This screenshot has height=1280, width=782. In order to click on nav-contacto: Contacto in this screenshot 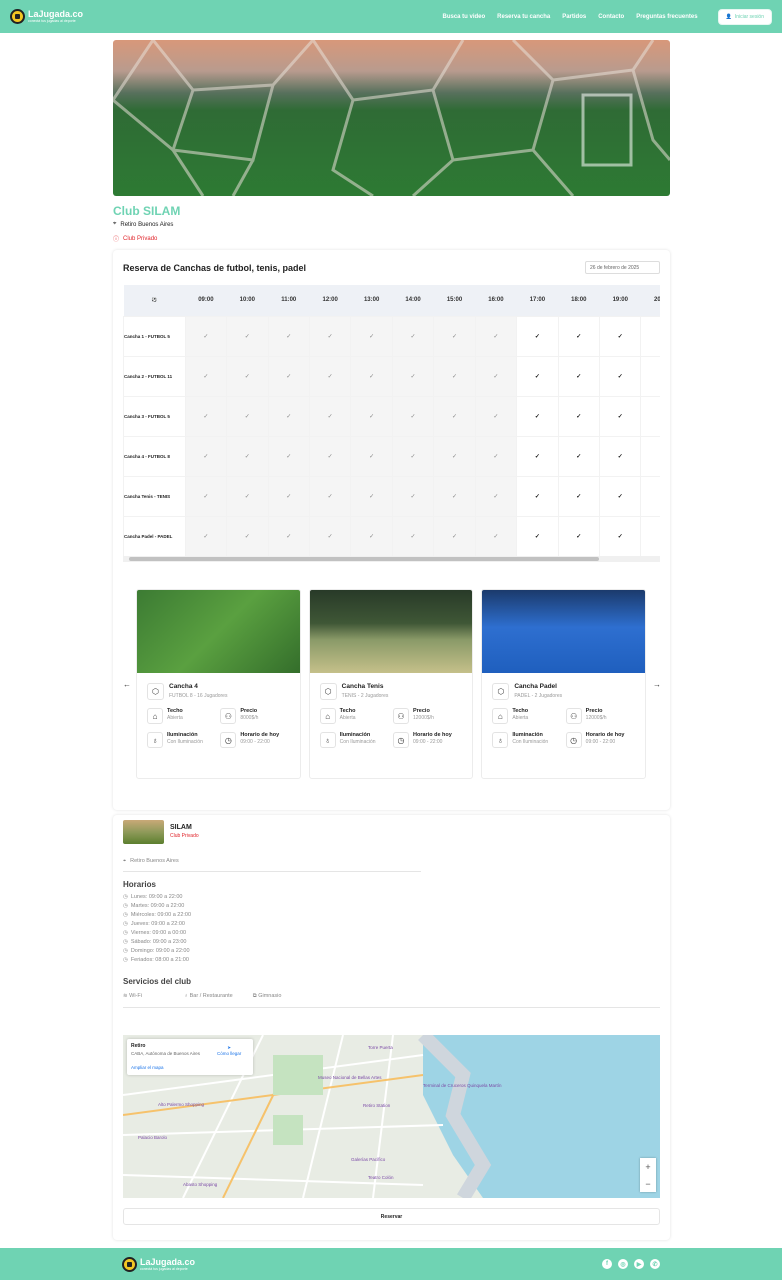, I will do `click(611, 17)`.